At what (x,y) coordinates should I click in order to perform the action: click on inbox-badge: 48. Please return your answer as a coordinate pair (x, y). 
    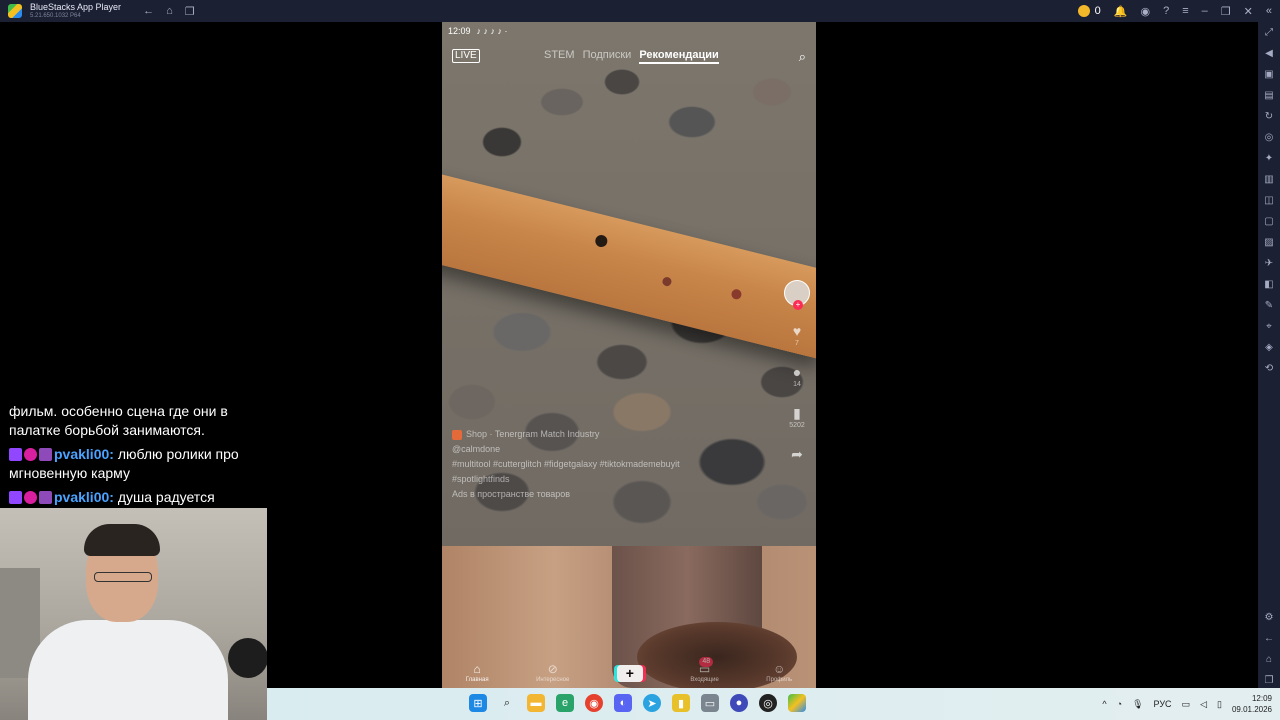
    Looking at the image, I should click on (706, 662).